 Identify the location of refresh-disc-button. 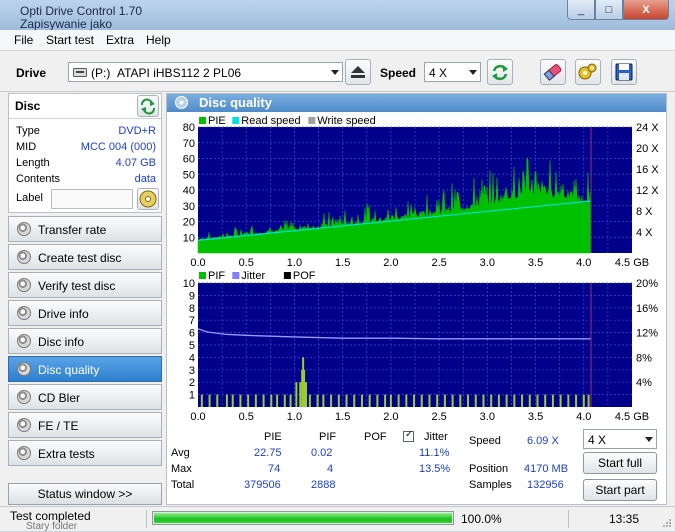
(148, 106).